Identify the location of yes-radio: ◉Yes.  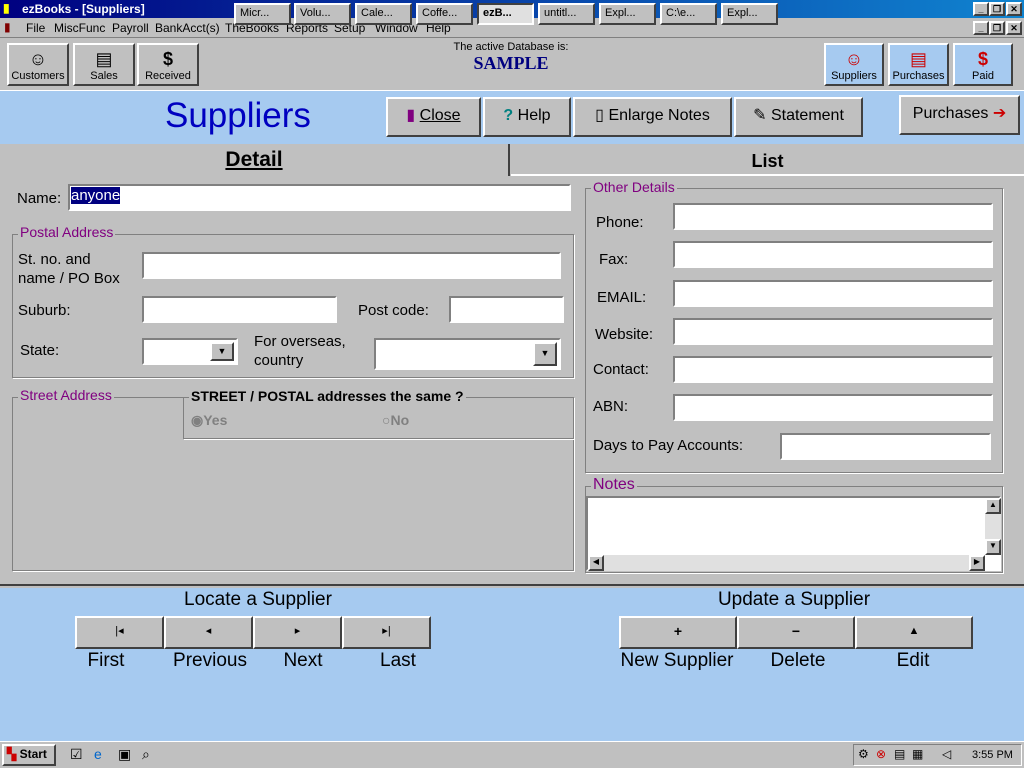
(209, 420).